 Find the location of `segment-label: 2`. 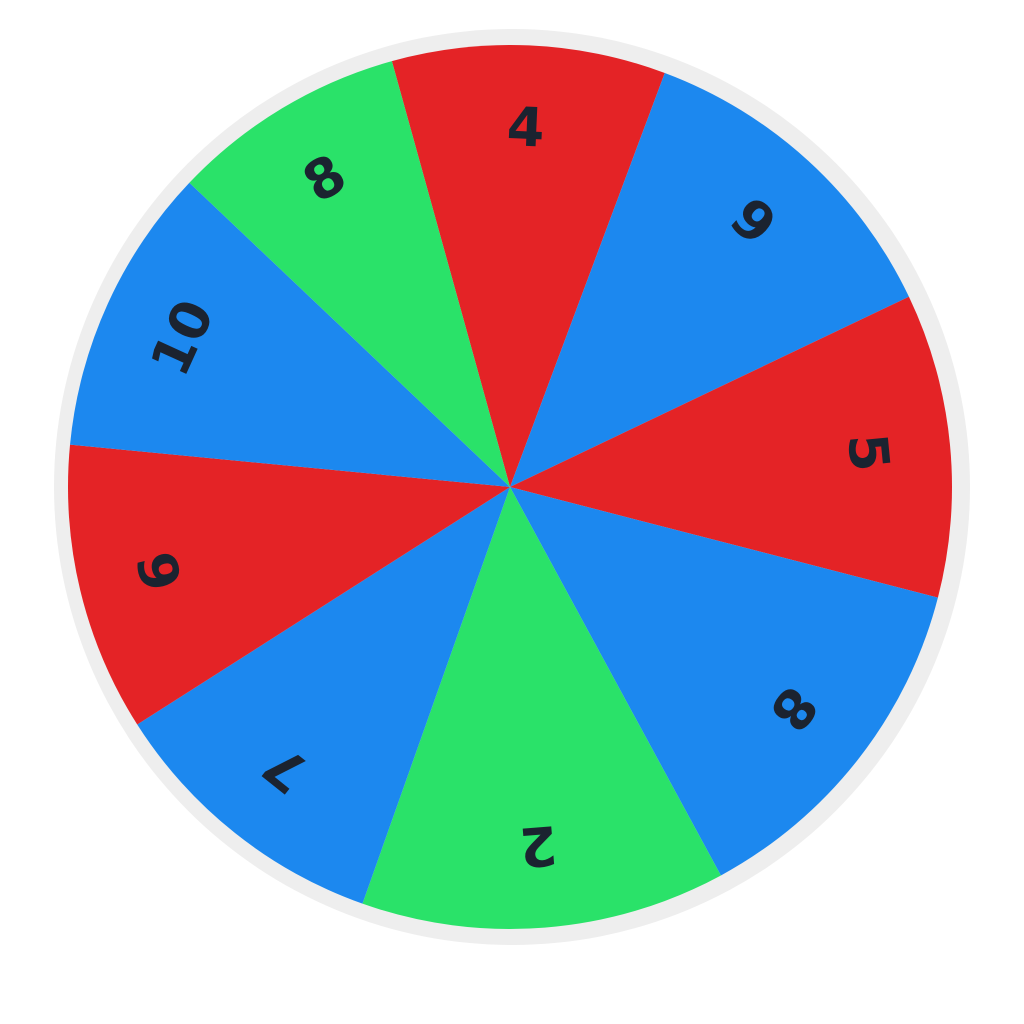

segment-label: 2 is located at coordinates (538, 846).